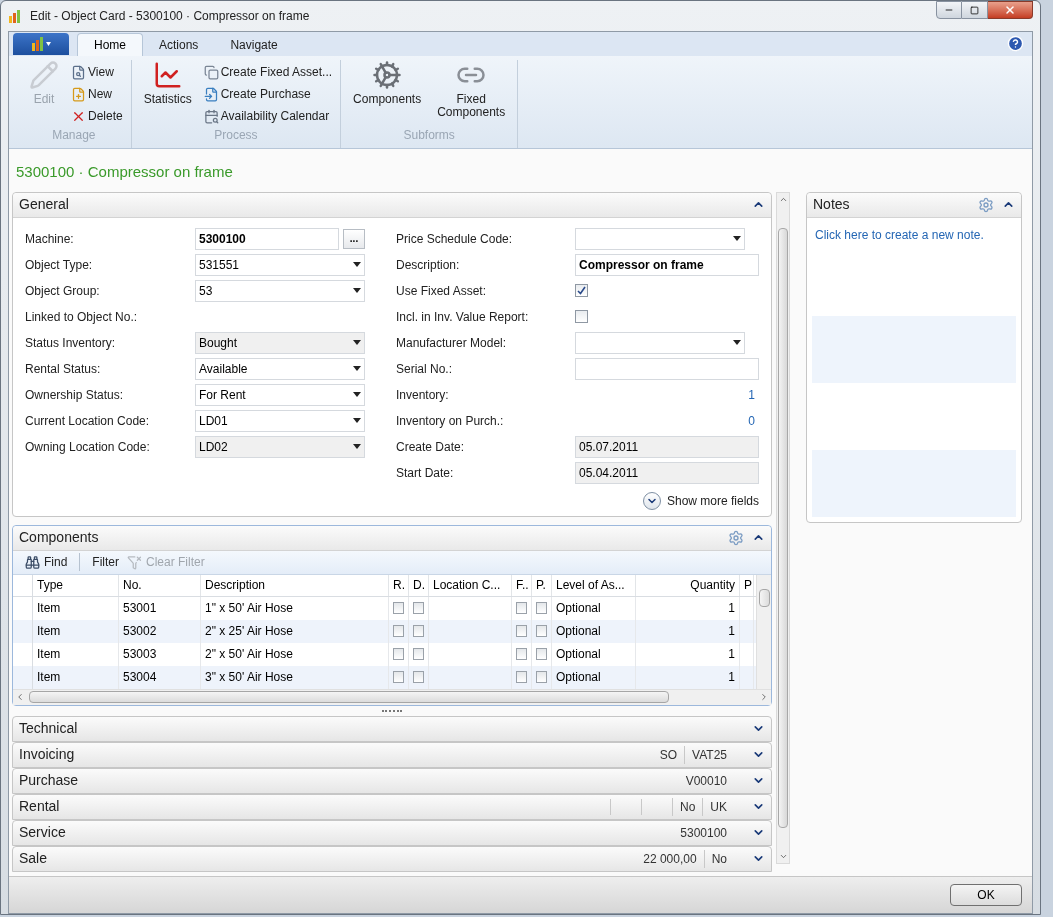 The height and width of the screenshot is (917, 1053). I want to click on vertical-scrollbar, so click(763, 631).